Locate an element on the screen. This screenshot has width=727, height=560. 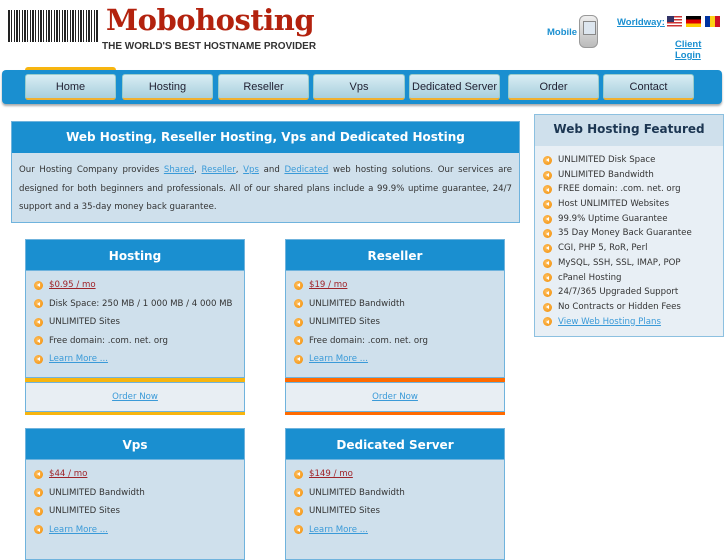
dedicated-link: Dedicated is located at coordinates (306, 170).